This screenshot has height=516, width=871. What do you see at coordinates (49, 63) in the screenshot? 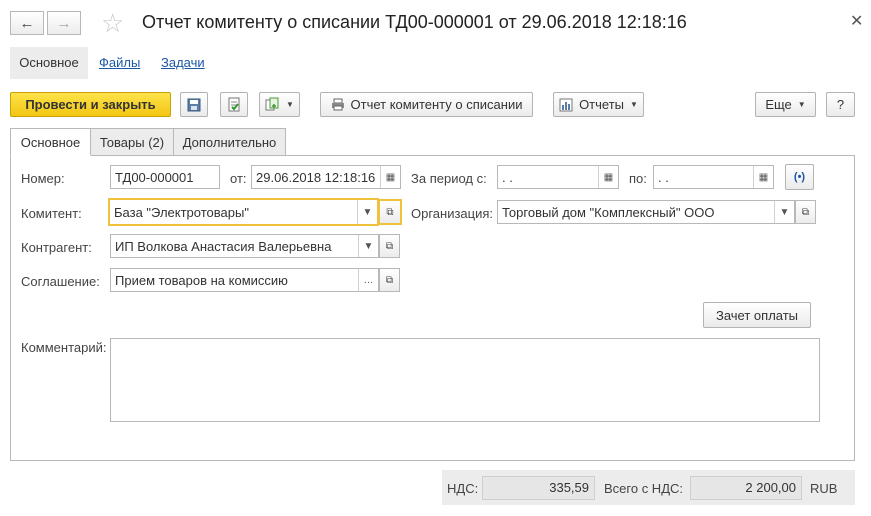
I see `section-tab-main: Основное` at bounding box center [49, 63].